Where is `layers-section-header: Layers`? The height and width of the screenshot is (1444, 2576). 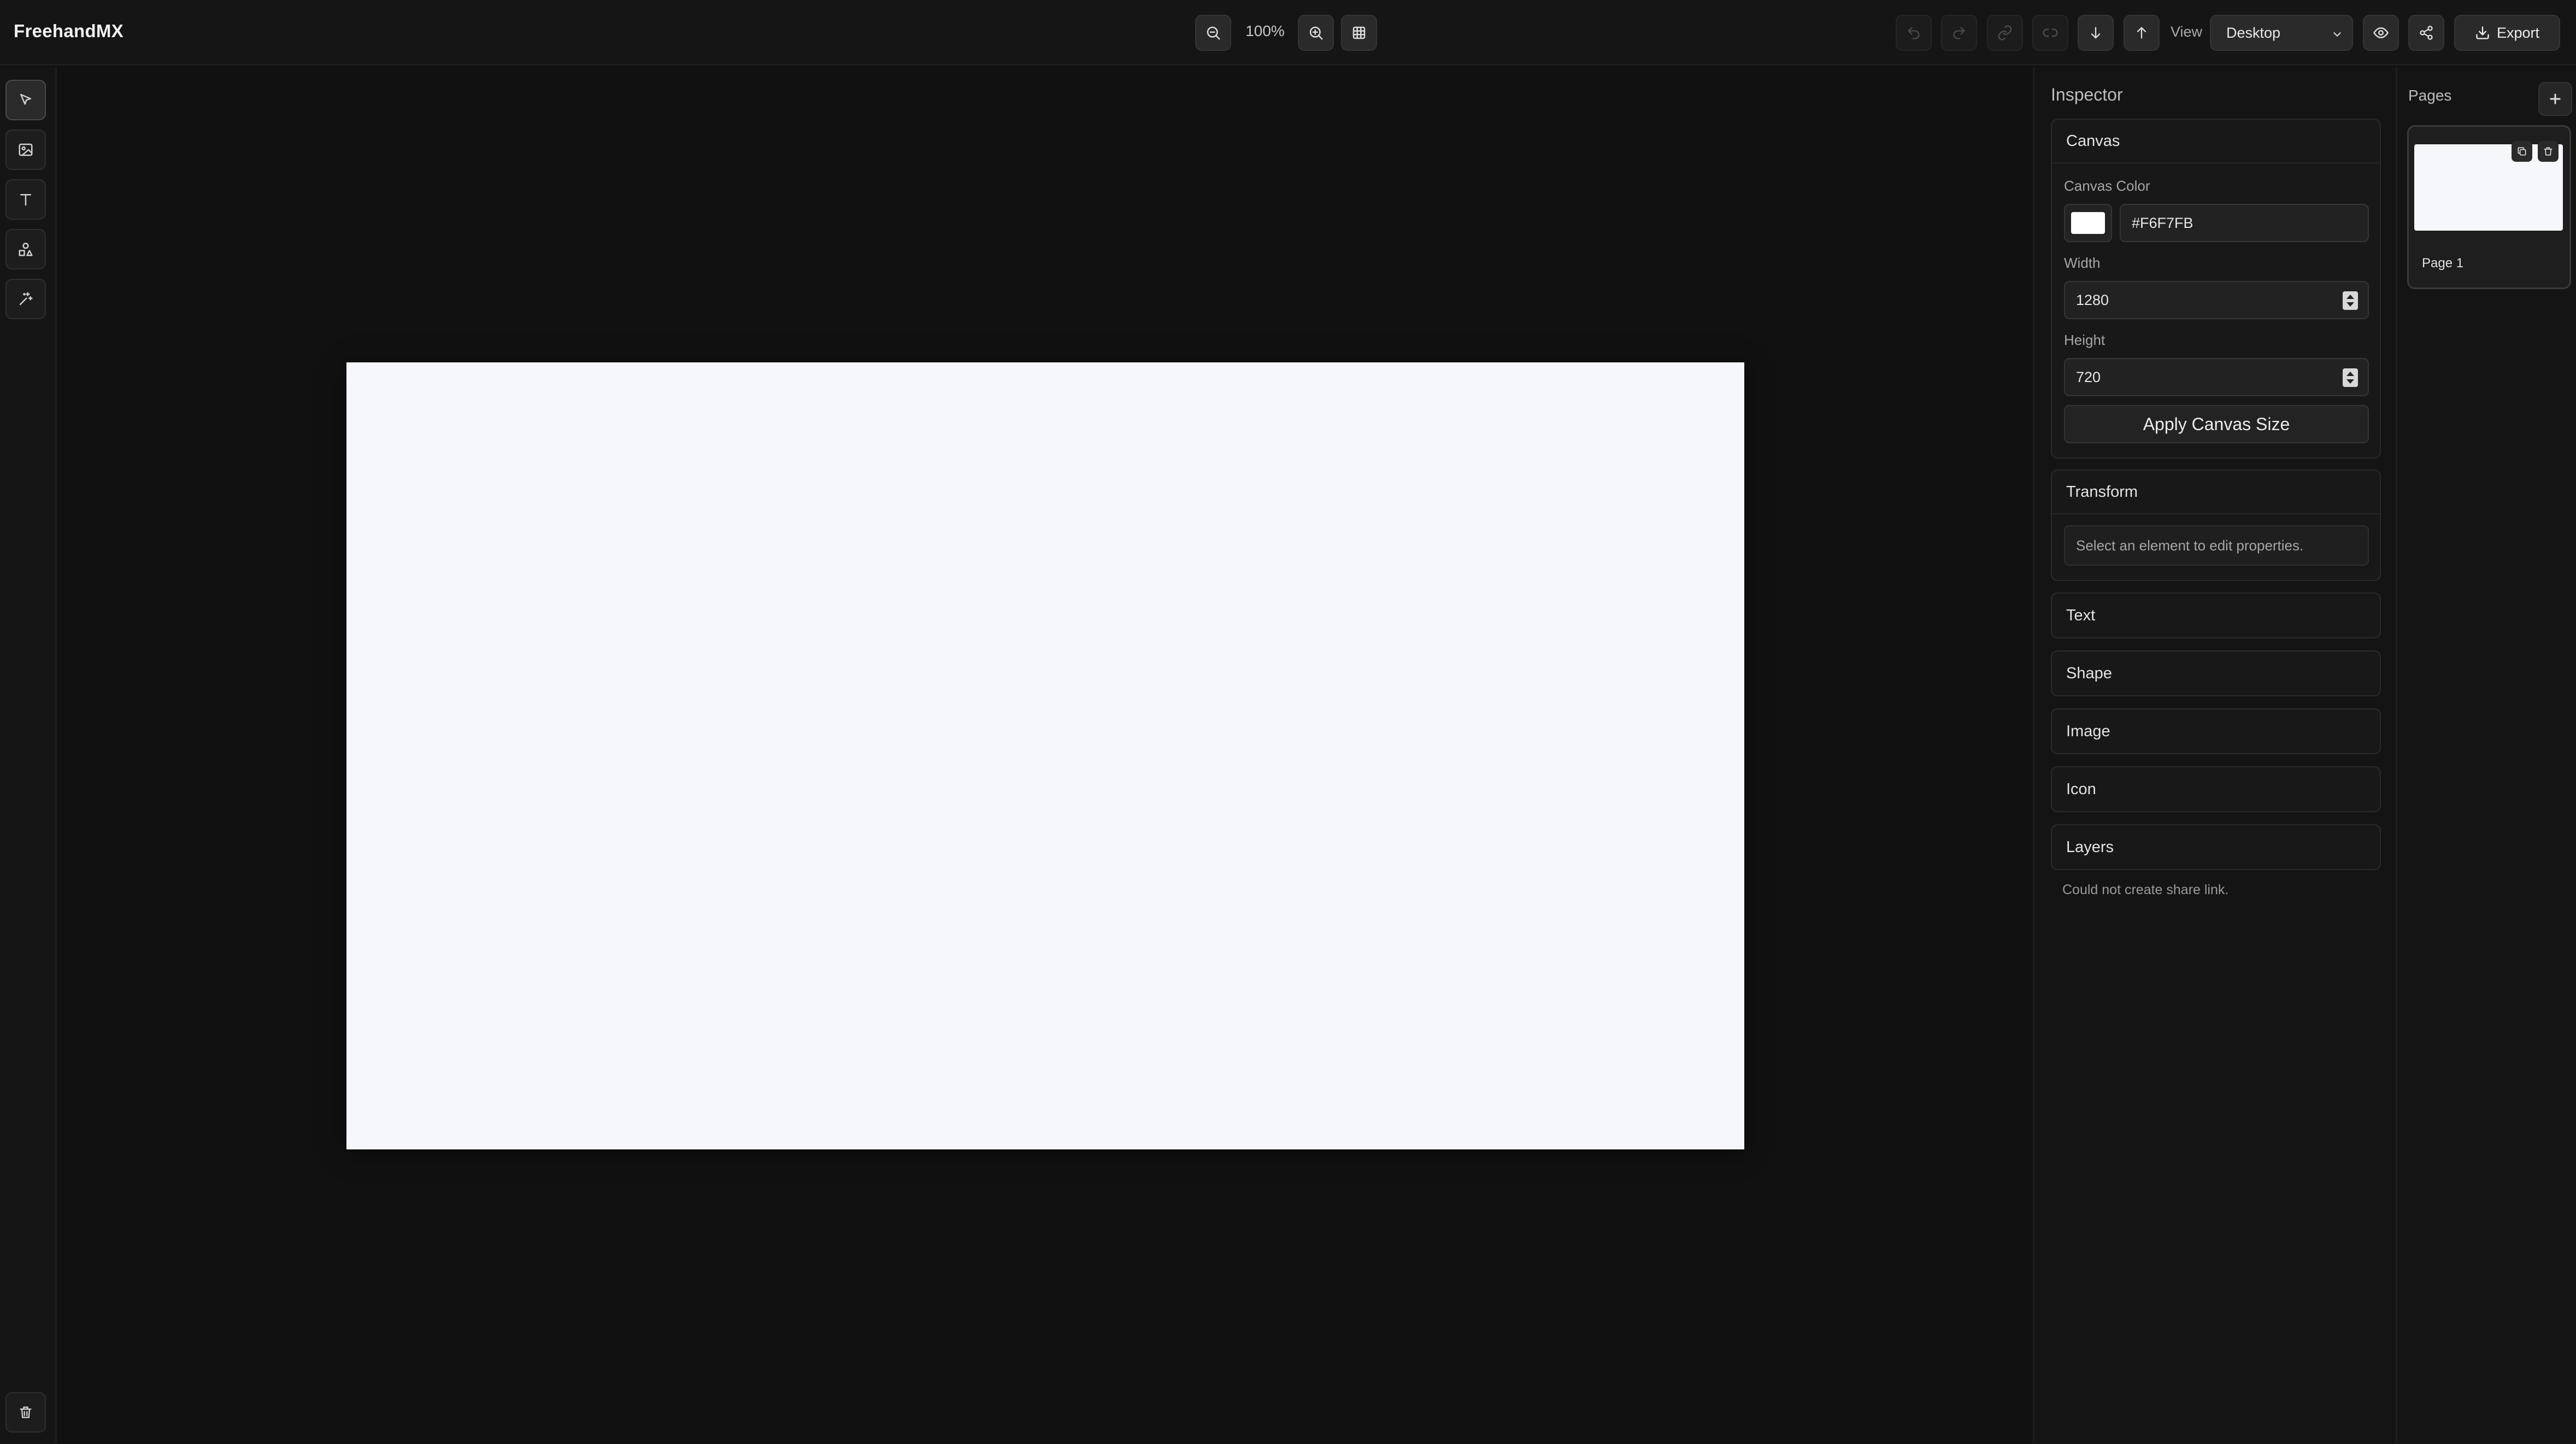 layers-section-header: Layers is located at coordinates (2216, 847).